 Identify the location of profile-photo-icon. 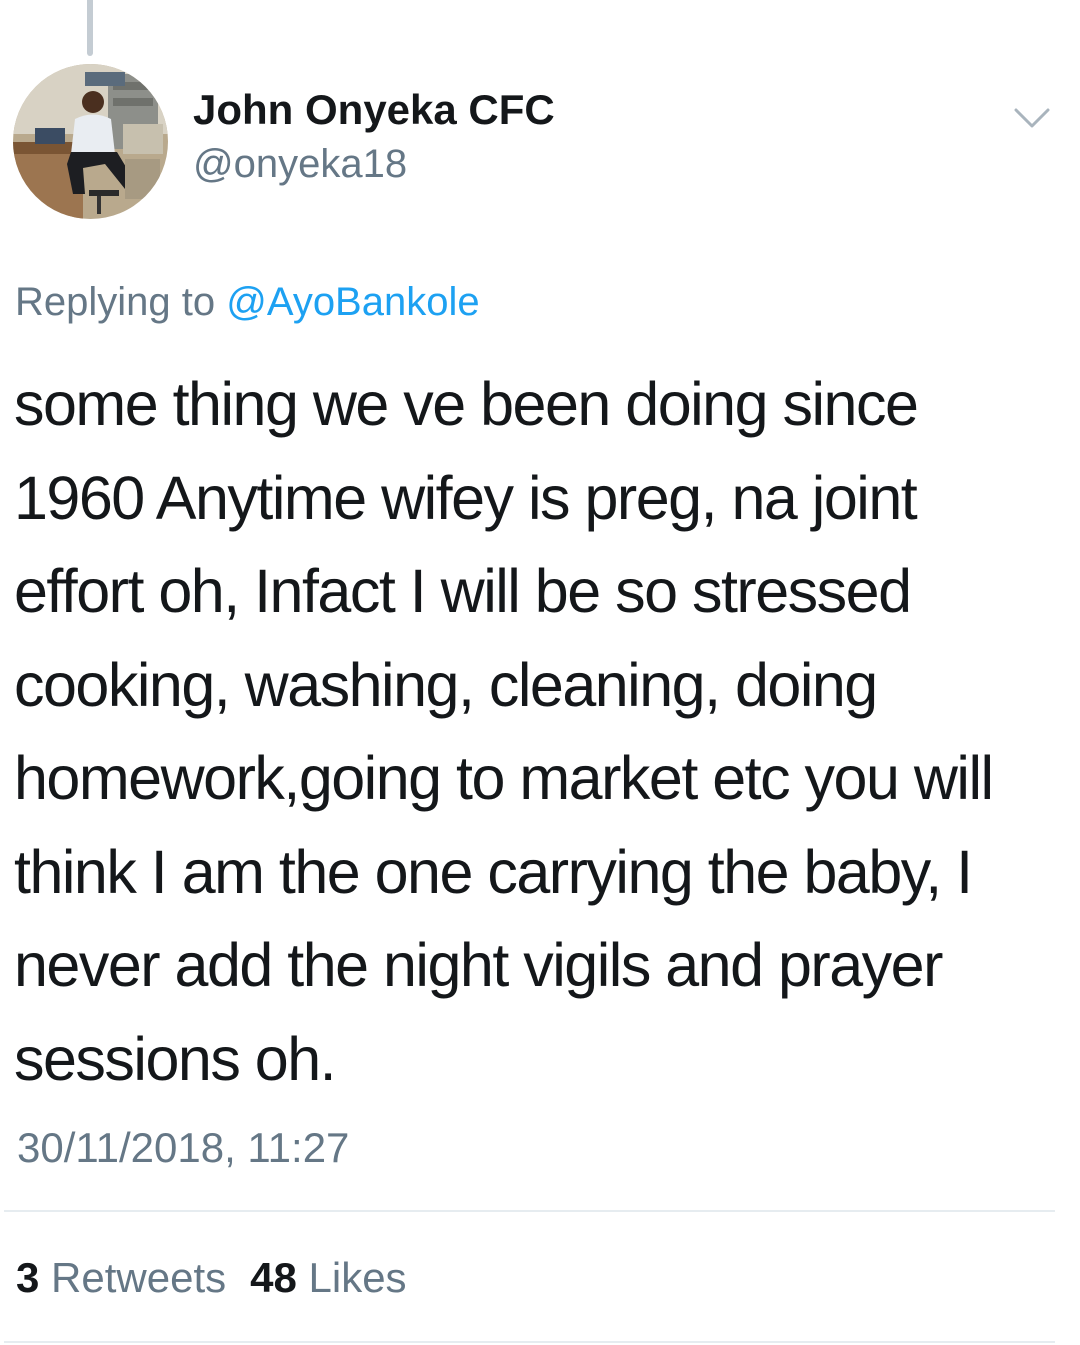
(90, 141).